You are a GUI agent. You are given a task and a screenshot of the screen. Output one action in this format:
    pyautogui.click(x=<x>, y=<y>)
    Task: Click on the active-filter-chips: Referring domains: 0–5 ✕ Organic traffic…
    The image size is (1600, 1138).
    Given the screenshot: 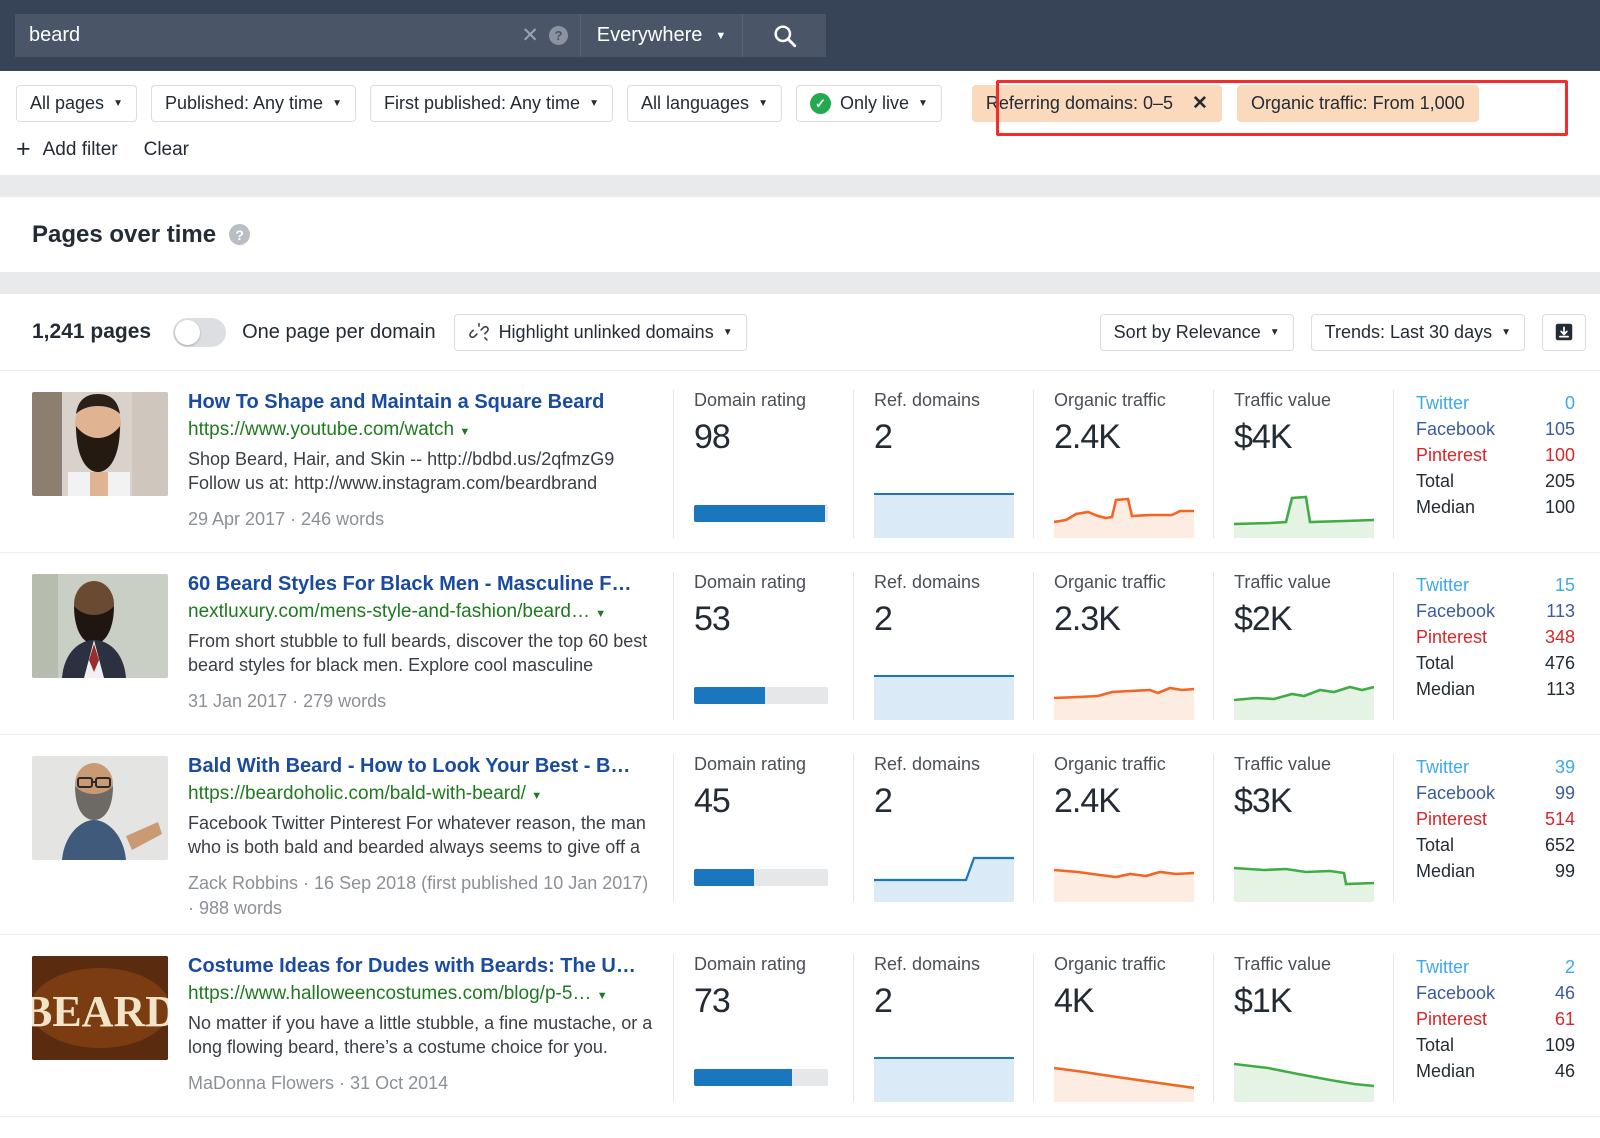 What is the action you would take?
    pyautogui.click(x=1225, y=103)
    